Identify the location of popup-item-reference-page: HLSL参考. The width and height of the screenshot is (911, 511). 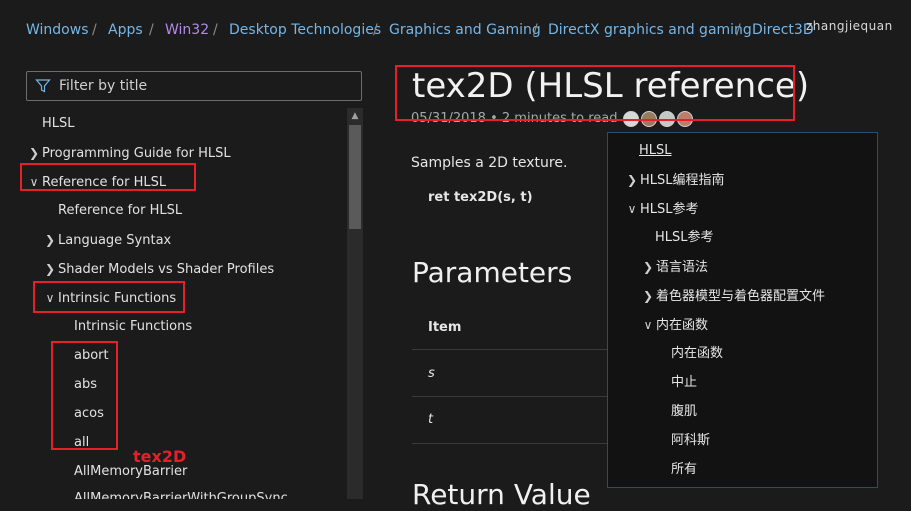
(684, 238).